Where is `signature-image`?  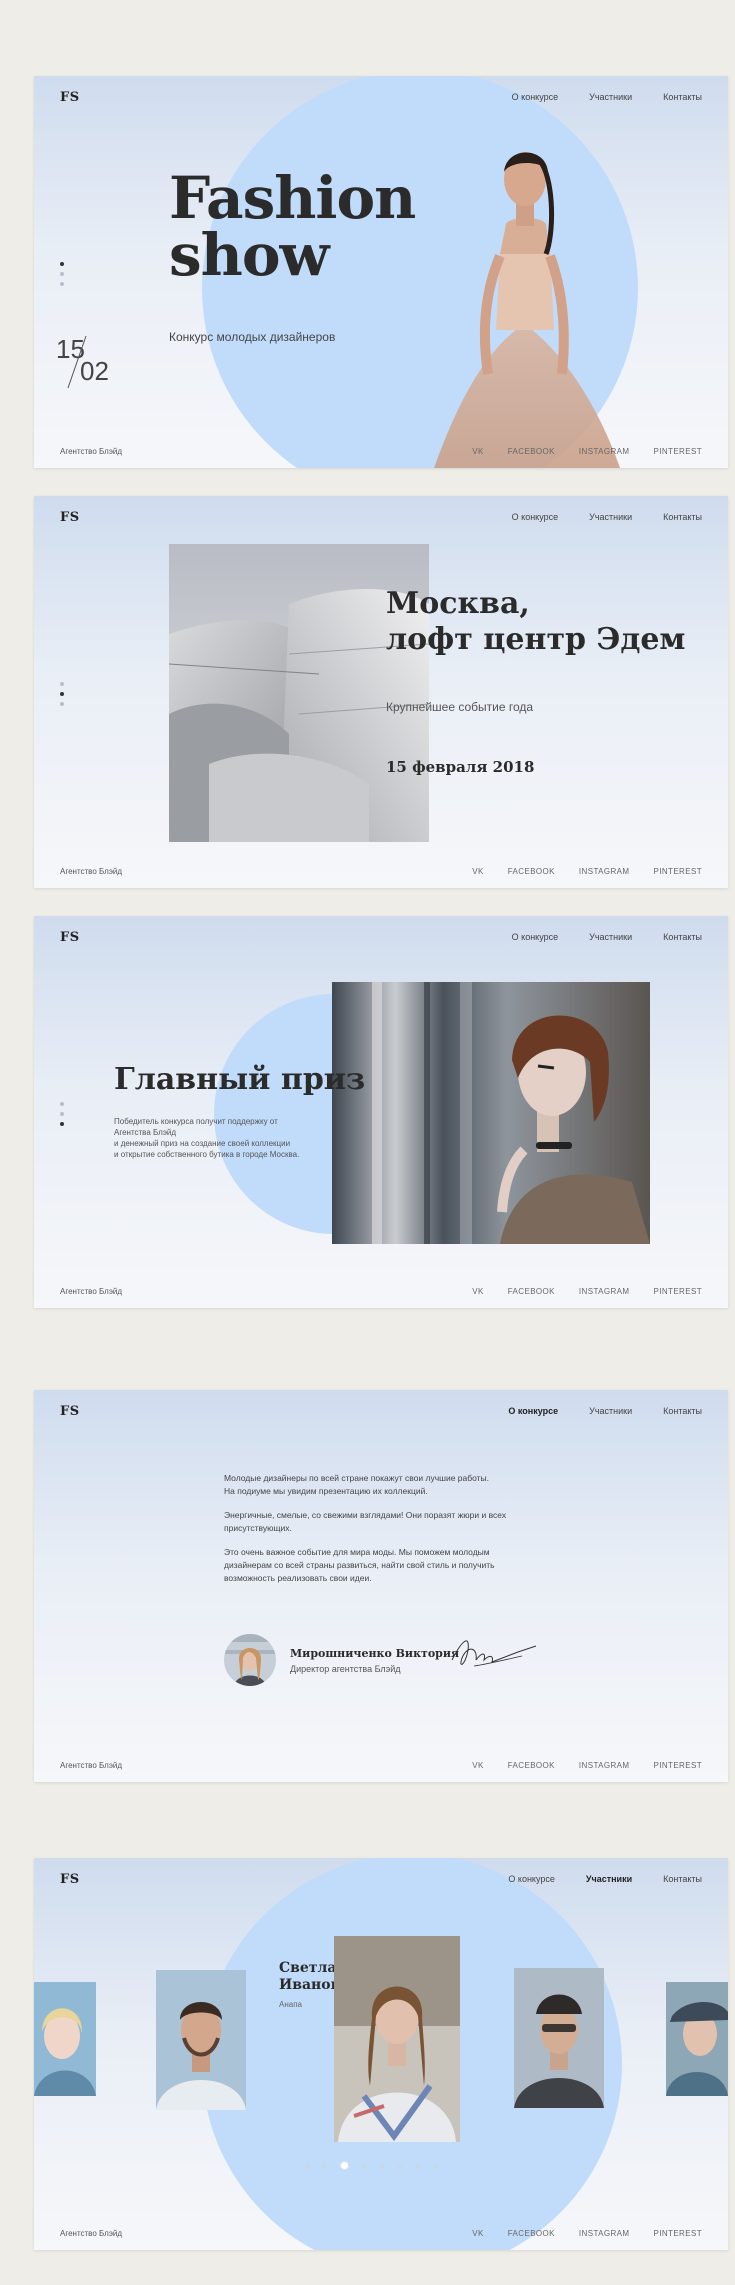 signature-image is located at coordinates (494, 1653).